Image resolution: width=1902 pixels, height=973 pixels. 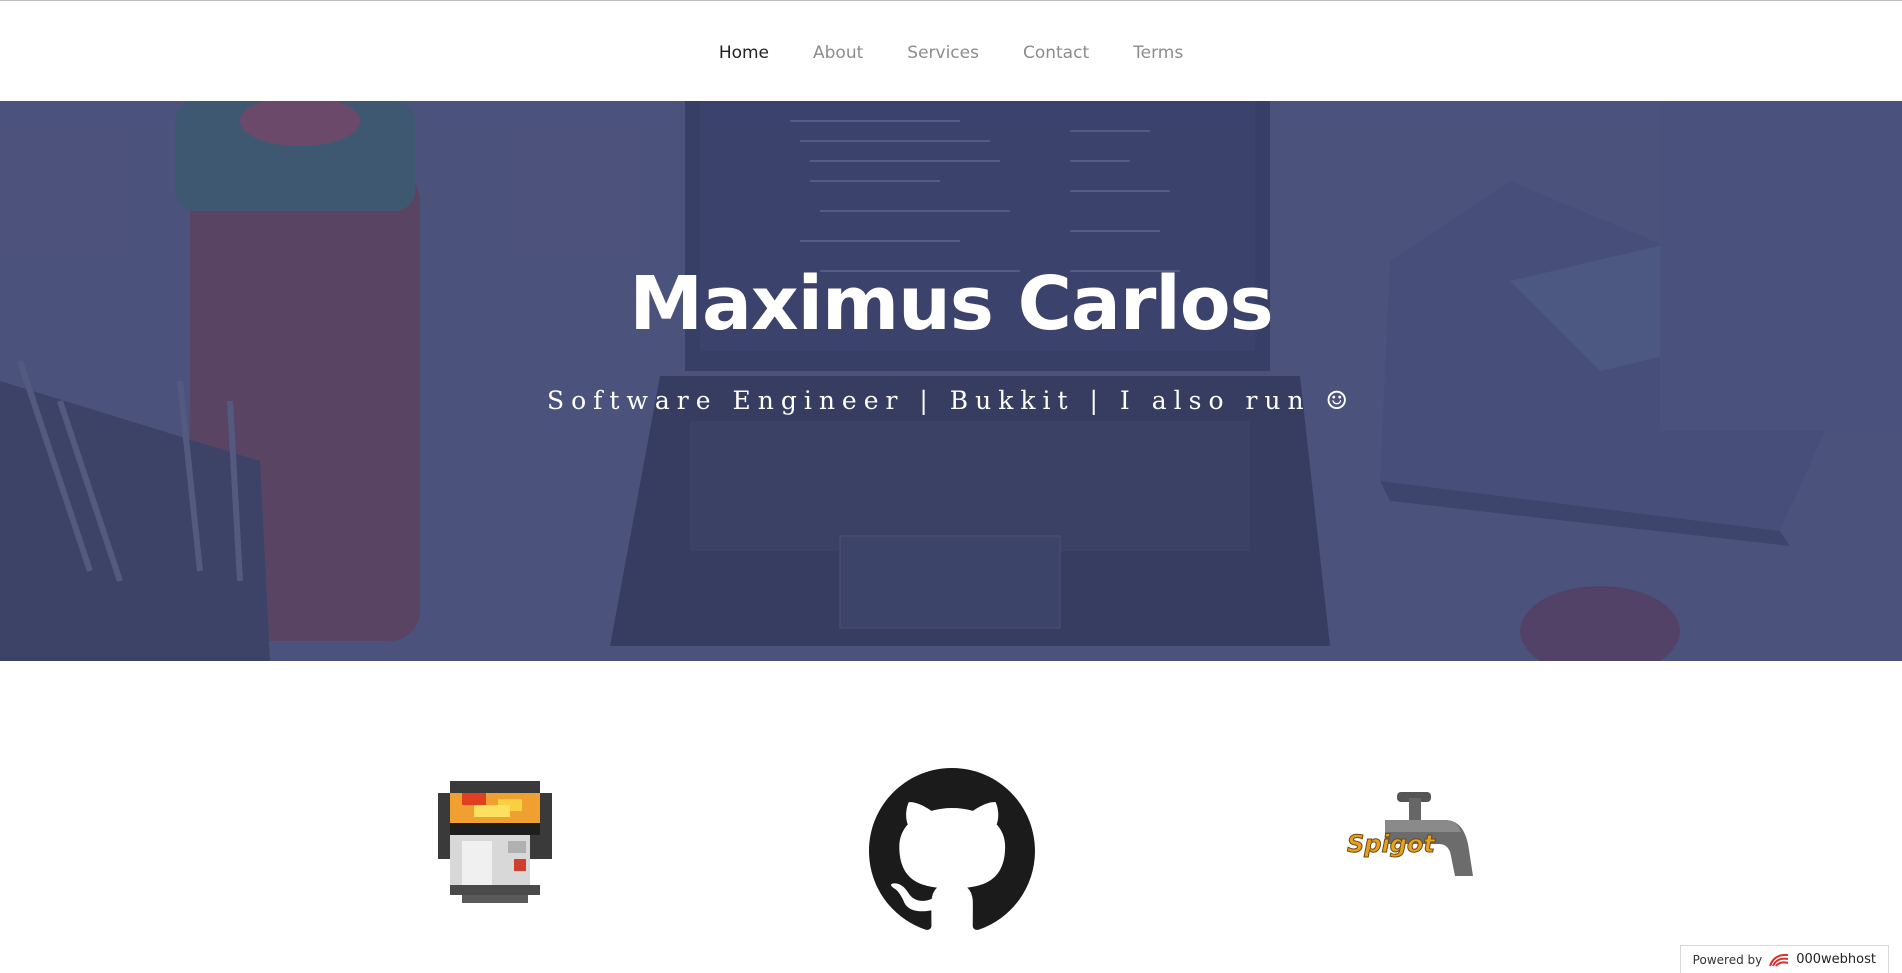 I want to click on github-link, so click(x=952, y=853).